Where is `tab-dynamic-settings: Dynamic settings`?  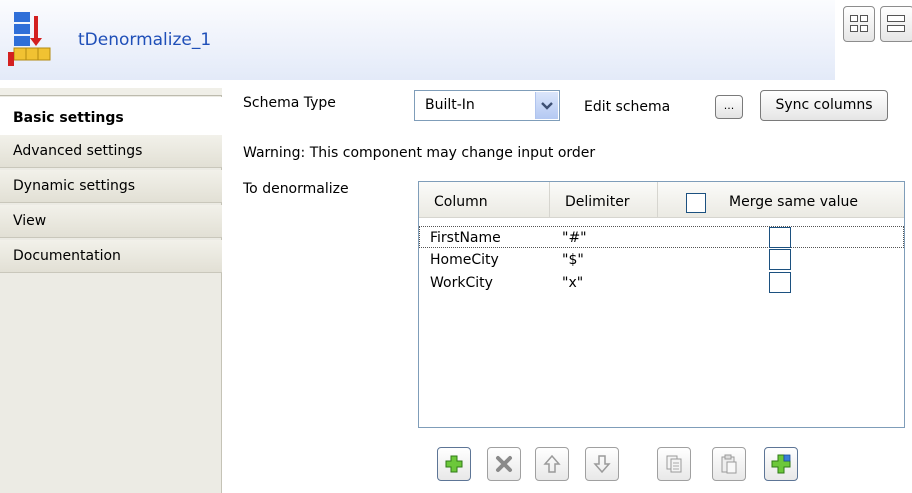
tab-dynamic-settings: Dynamic settings is located at coordinates (111, 186).